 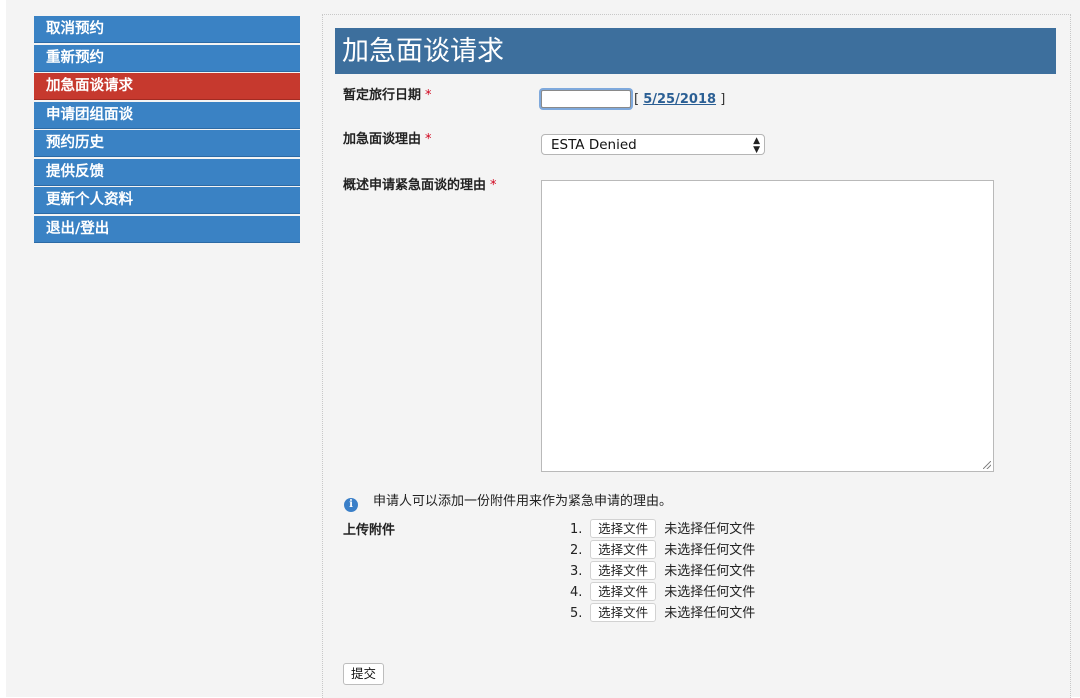 I want to click on upload-row: 3. 选择文件 未选择任何文件, so click(x=662, y=570).